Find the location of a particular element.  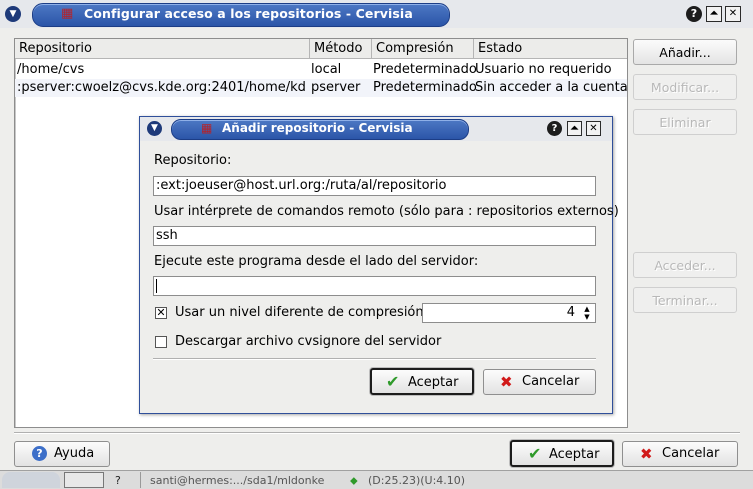

remote-shell-input: ssh is located at coordinates (374, 236).